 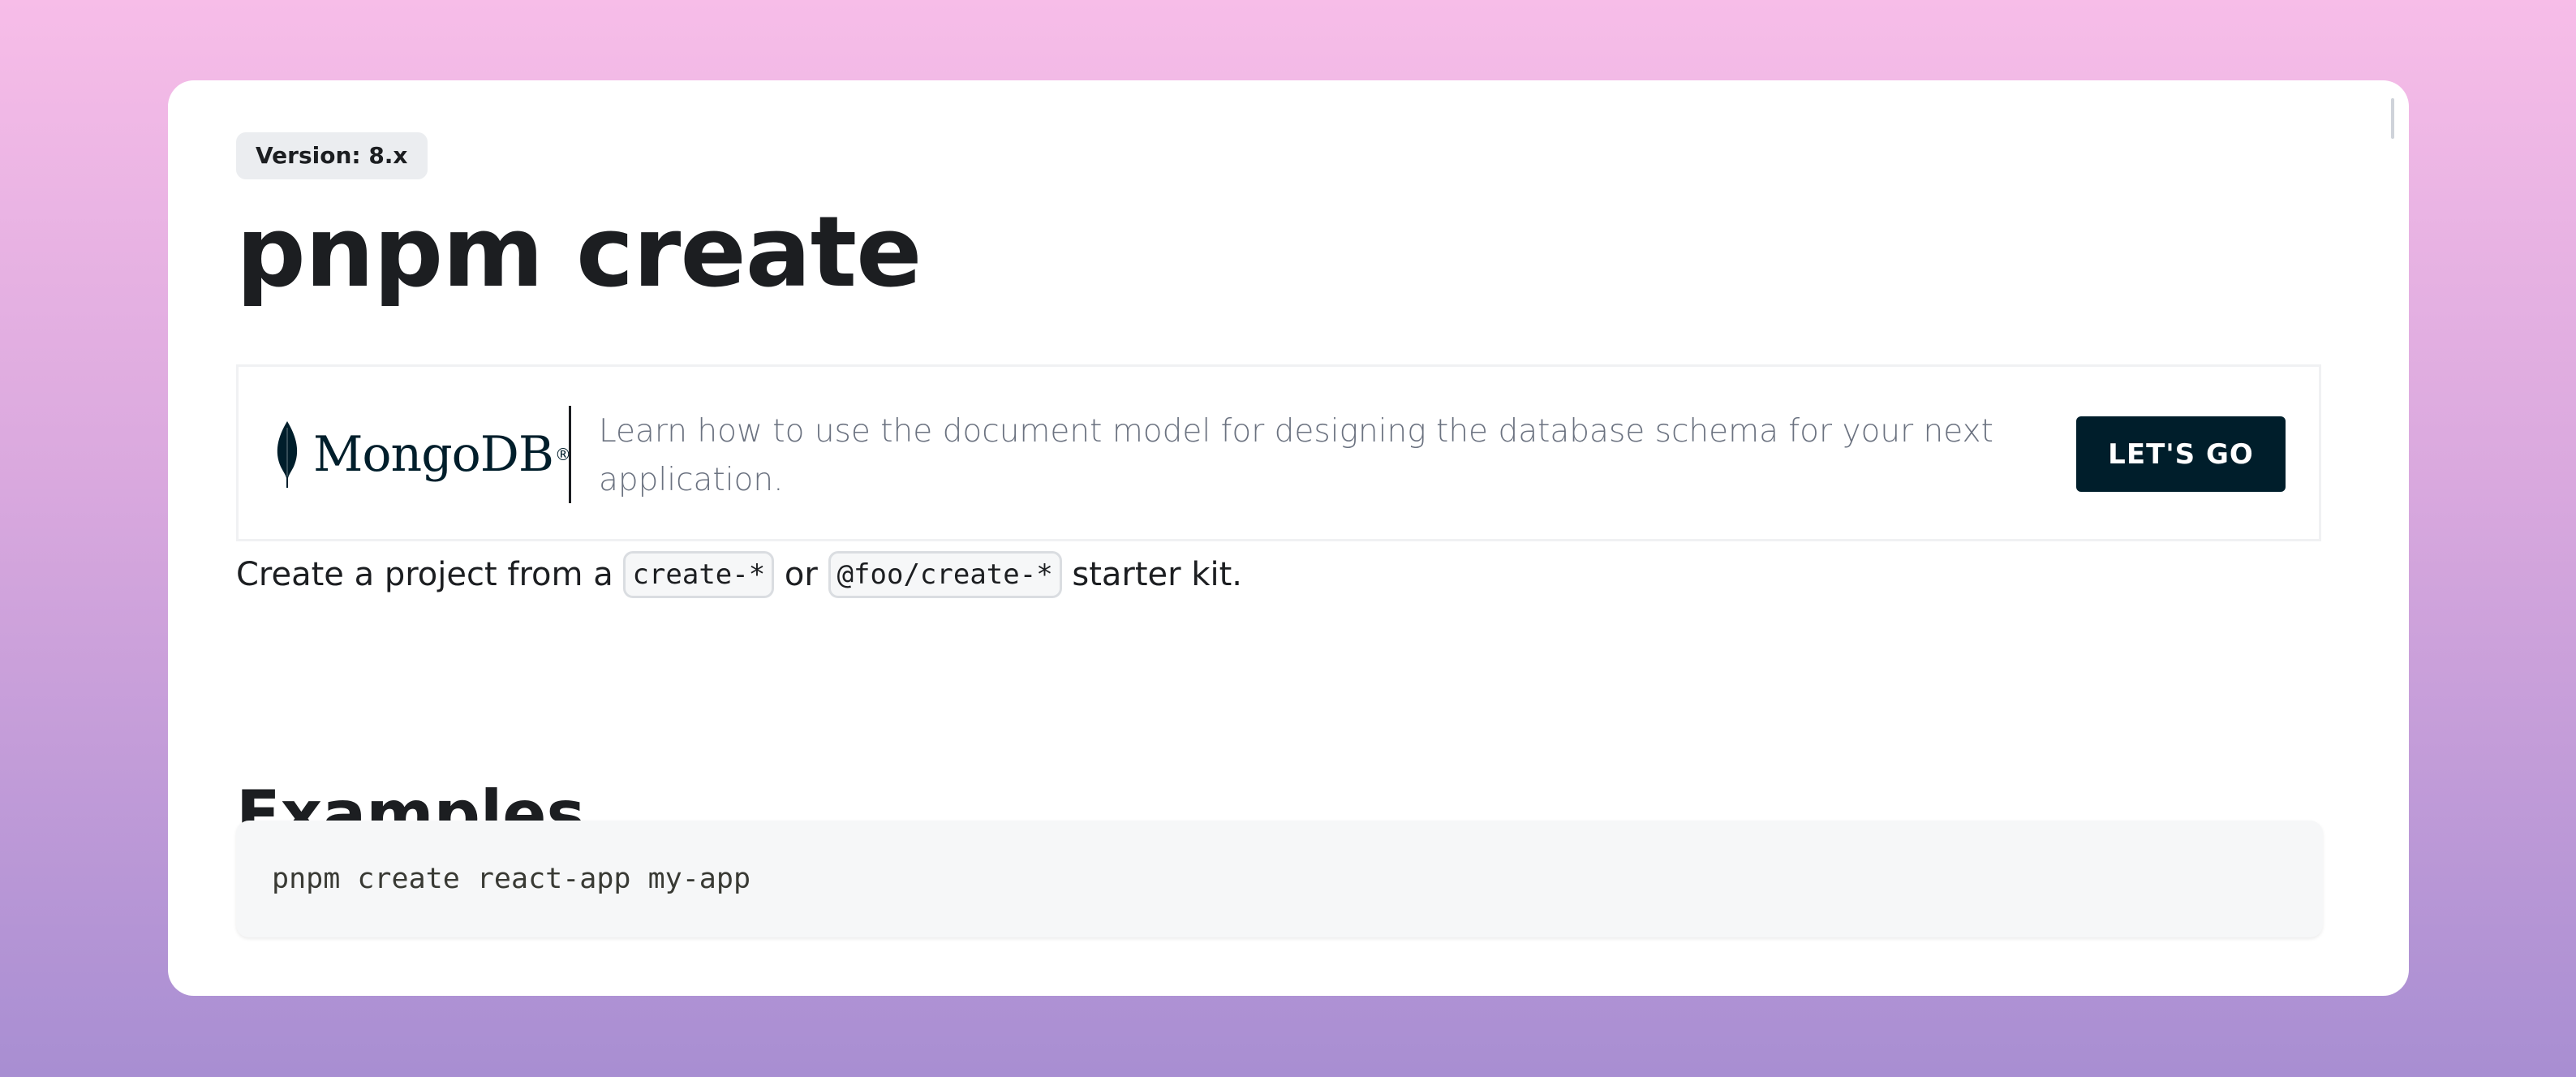 What do you see at coordinates (579, 252) in the screenshot?
I see `page-title: pnpm create` at bounding box center [579, 252].